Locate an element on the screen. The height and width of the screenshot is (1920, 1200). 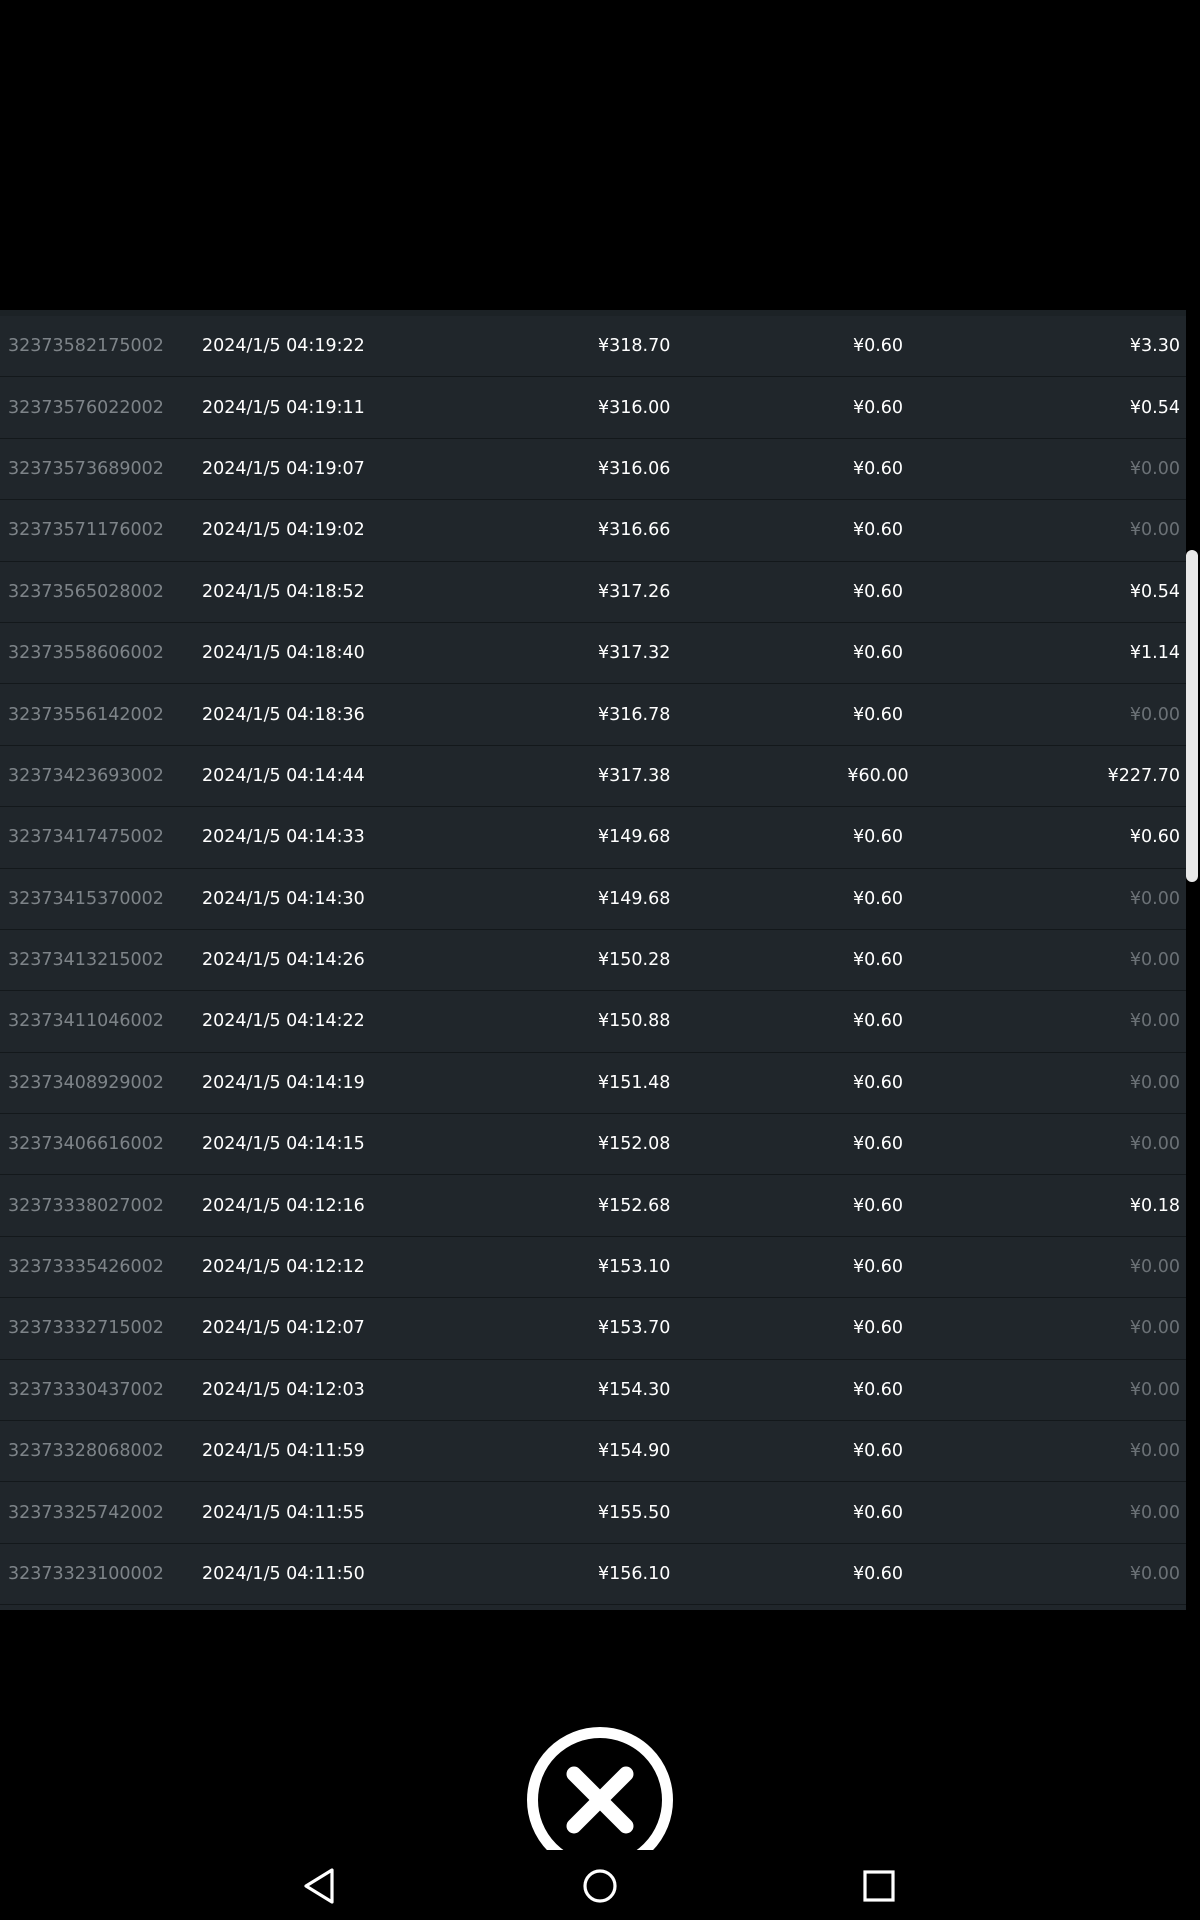
transaction-time: 2024/1/5 04:12:03 is located at coordinates (283, 1389).